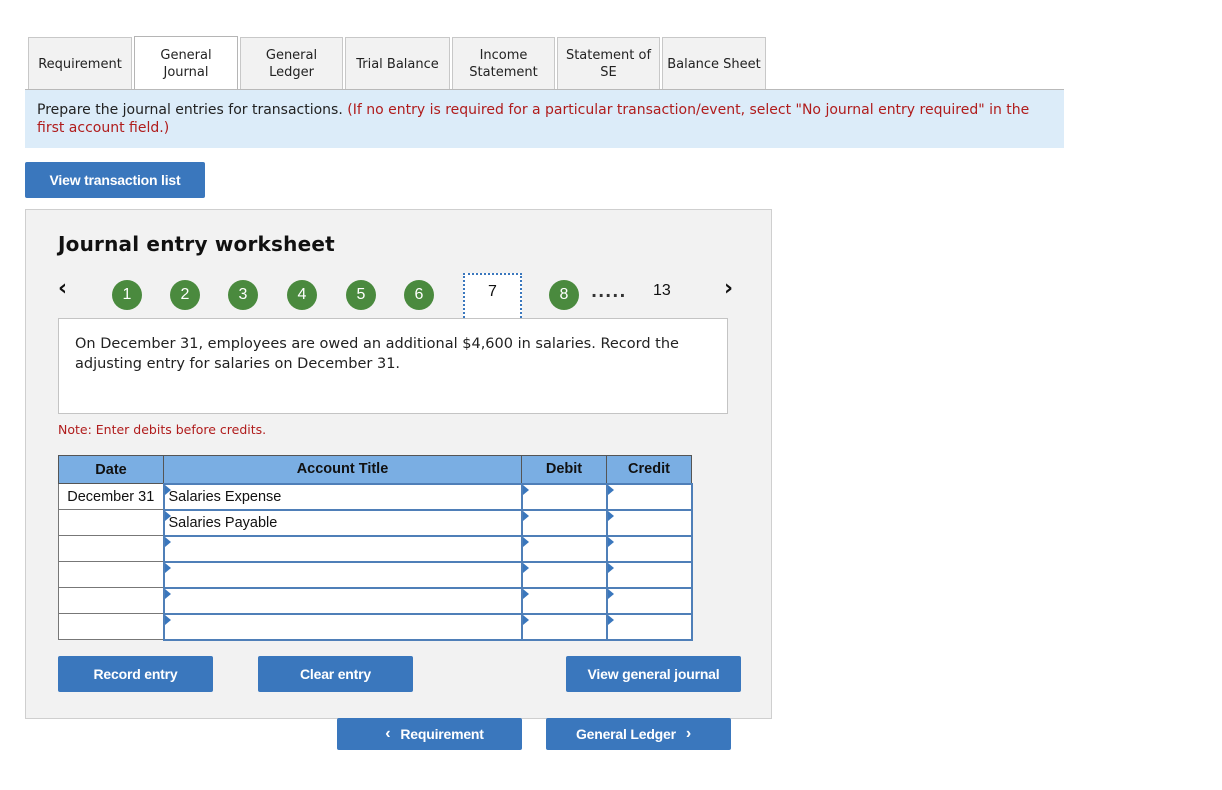  What do you see at coordinates (127, 295) in the screenshot?
I see `step-1: 1` at bounding box center [127, 295].